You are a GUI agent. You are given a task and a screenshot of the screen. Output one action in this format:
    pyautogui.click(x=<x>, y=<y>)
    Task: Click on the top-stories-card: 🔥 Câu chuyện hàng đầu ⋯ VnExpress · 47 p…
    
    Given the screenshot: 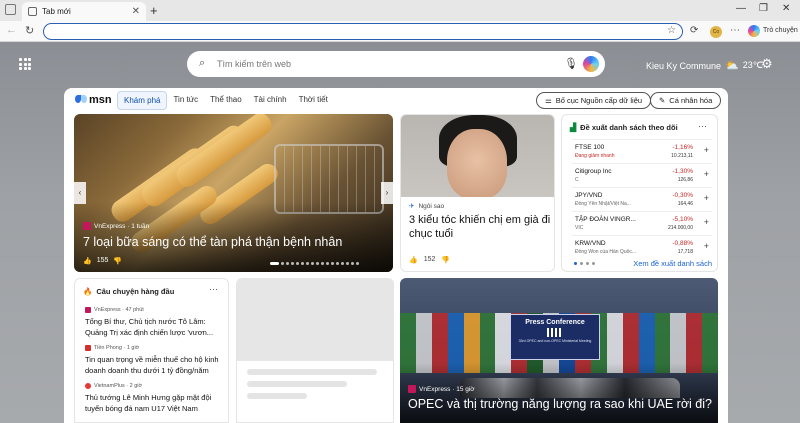 What is the action you would take?
    pyautogui.click(x=151, y=350)
    